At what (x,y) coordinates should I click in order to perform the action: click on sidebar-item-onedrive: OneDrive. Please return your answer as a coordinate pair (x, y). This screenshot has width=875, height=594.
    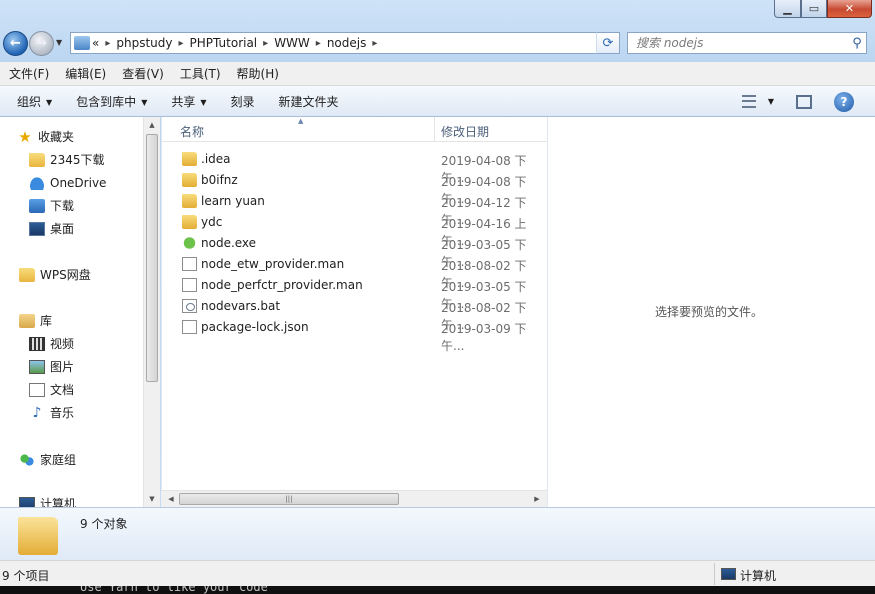
    Looking at the image, I should click on (67, 182).